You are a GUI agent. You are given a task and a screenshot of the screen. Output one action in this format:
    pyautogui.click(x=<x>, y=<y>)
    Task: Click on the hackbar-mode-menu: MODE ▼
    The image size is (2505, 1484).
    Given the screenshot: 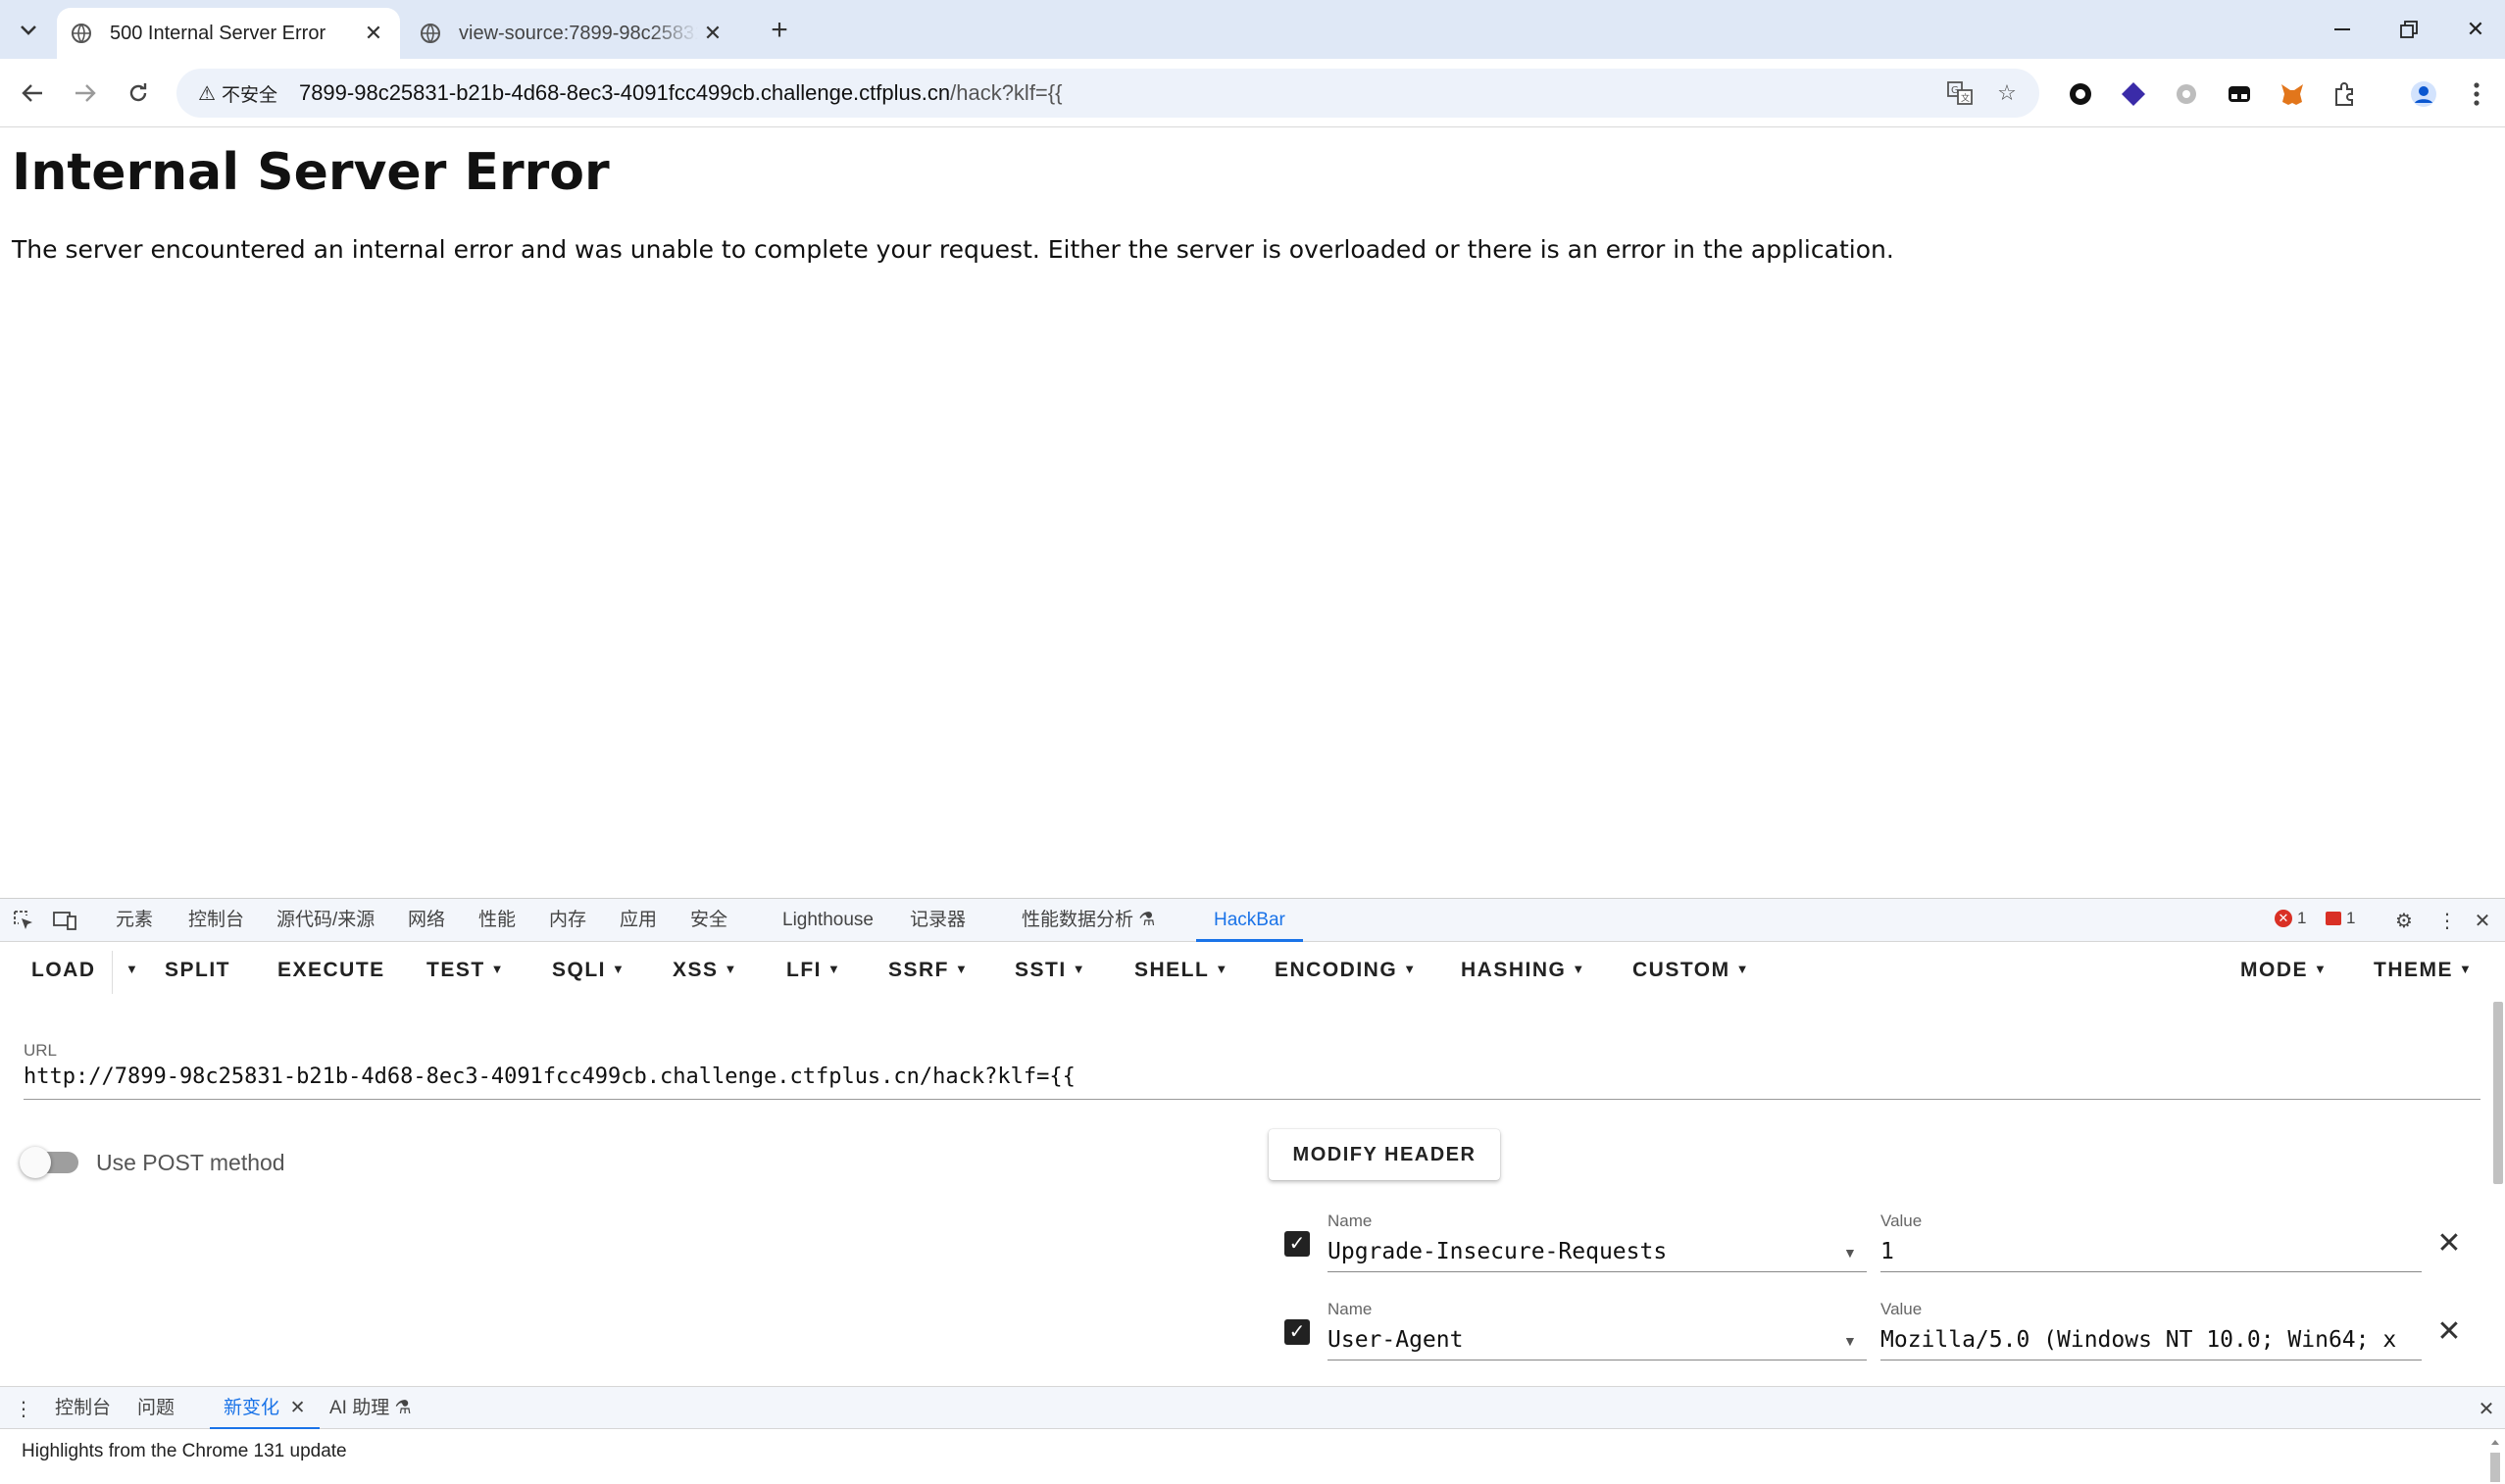 What is the action you would take?
    pyautogui.click(x=2284, y=970)
    